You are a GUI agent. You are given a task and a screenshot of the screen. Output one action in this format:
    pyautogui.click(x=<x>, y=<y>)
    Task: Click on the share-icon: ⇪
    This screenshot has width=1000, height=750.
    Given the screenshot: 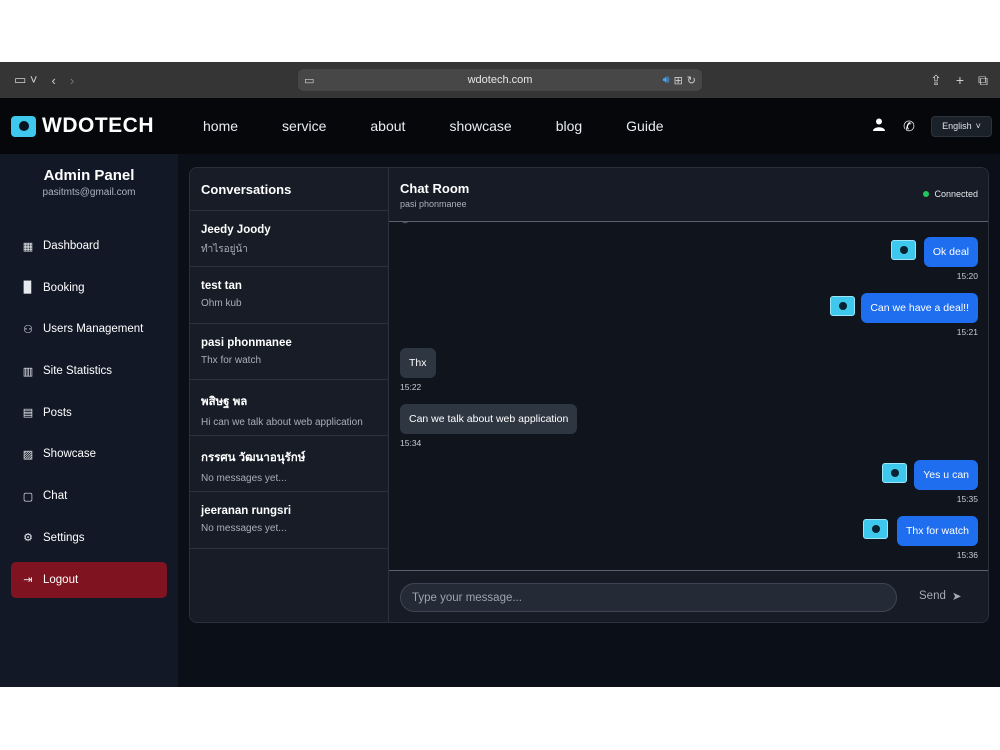 What is the action you would take?
    pyautogui.click(x=936, y=80)
    